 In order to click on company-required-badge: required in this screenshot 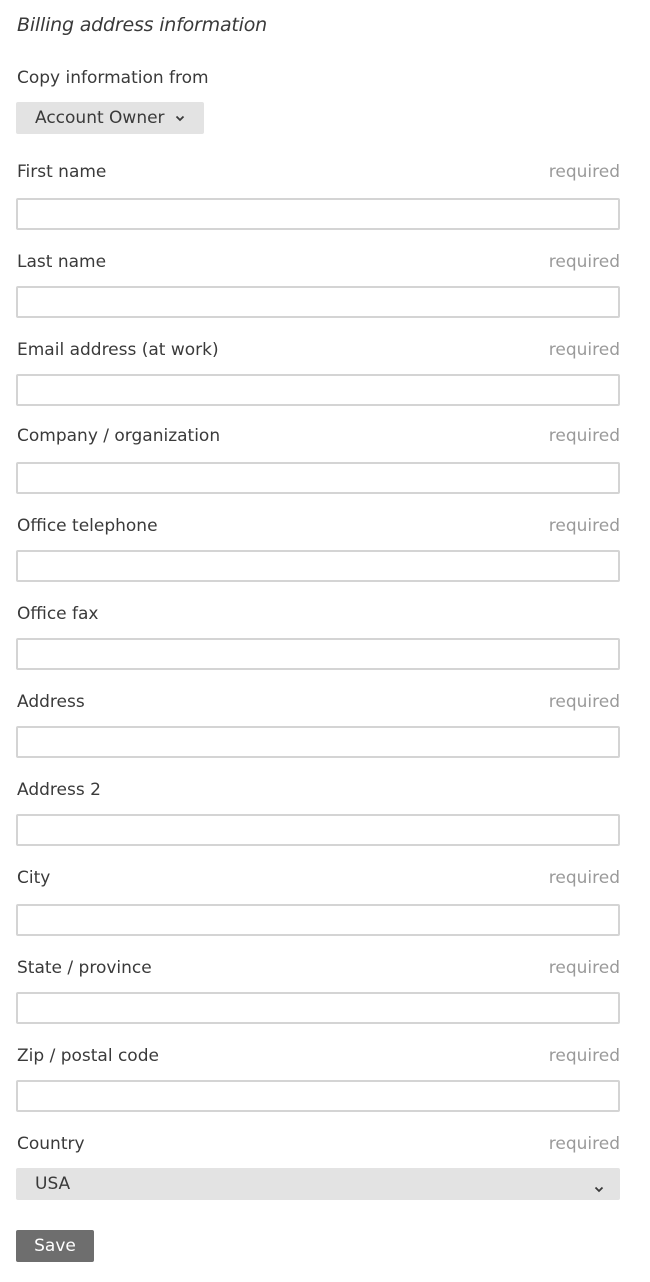, I will do `click(584, 436)`.